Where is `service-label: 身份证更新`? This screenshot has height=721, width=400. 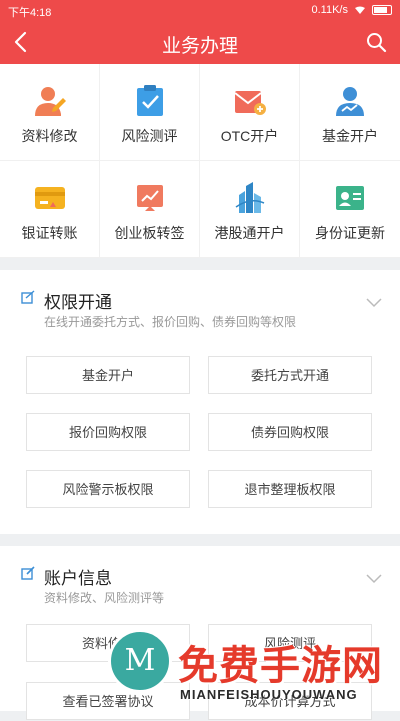 service-label: 身份证更新 is located at coordinates (350, 233).